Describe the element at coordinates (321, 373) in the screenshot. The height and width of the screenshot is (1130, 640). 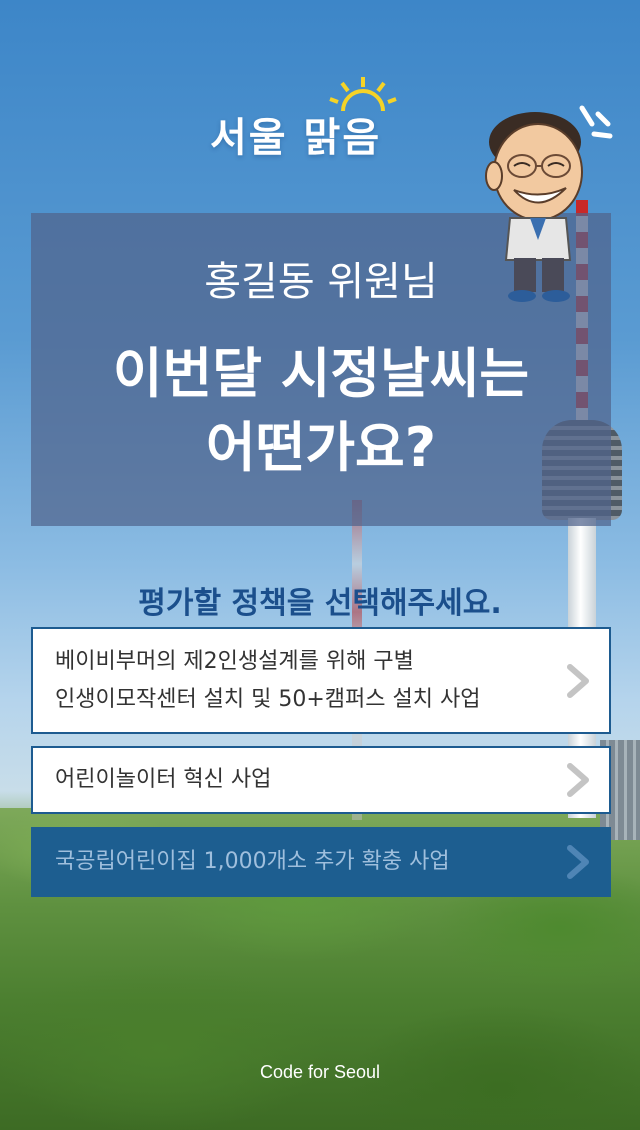
I see `headline-question-line1: 이번달 시정날씨는` at that location.